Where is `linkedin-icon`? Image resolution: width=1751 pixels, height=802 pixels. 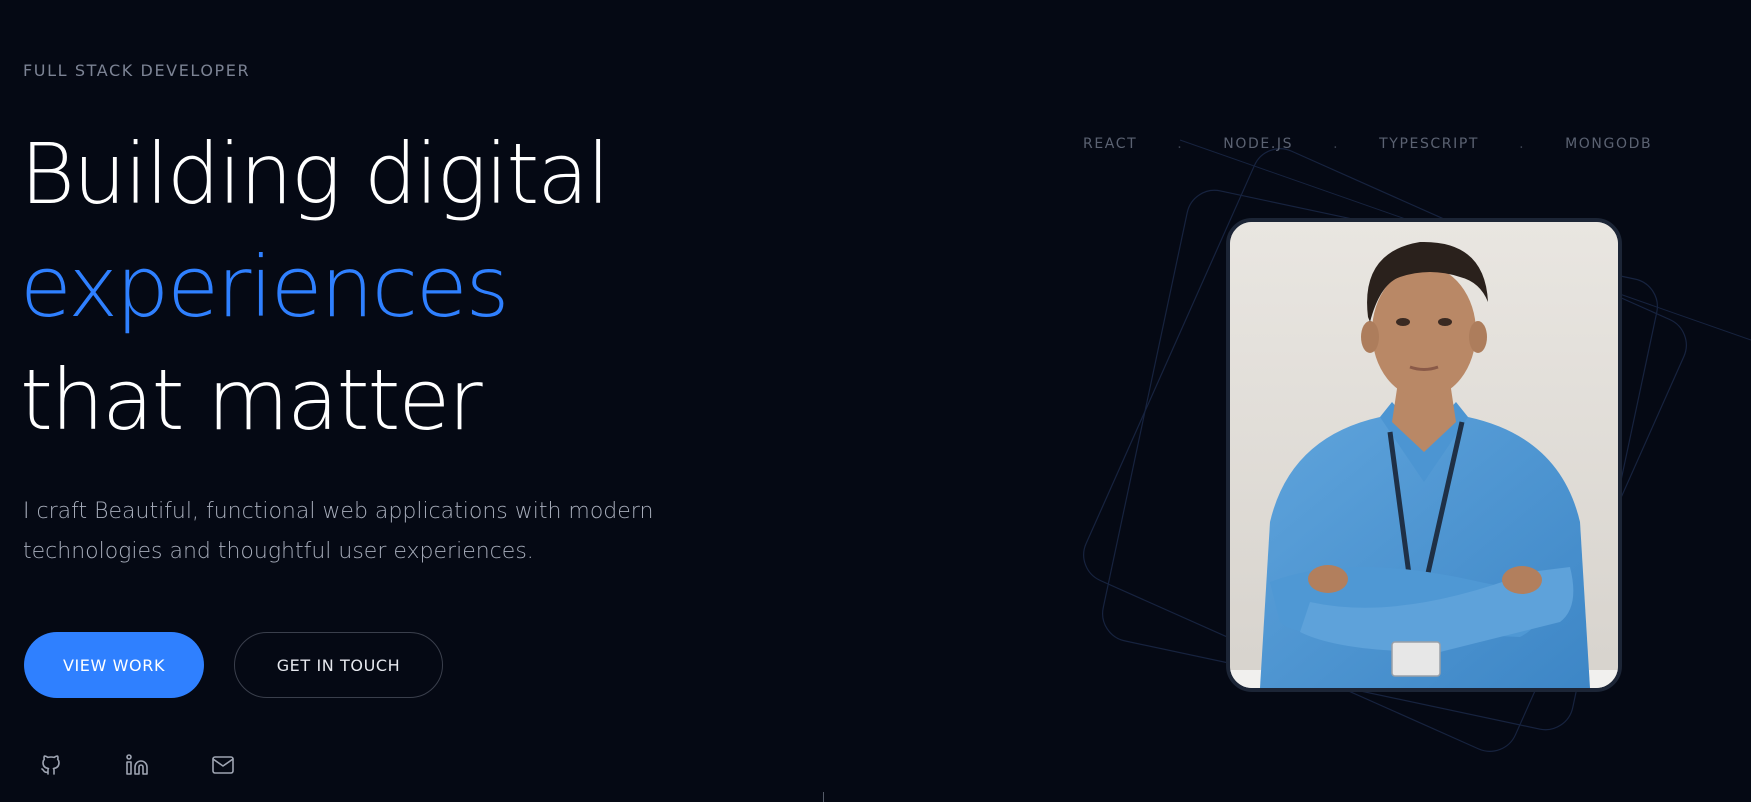 linkedin-icon is located at coordinates (137, 765).